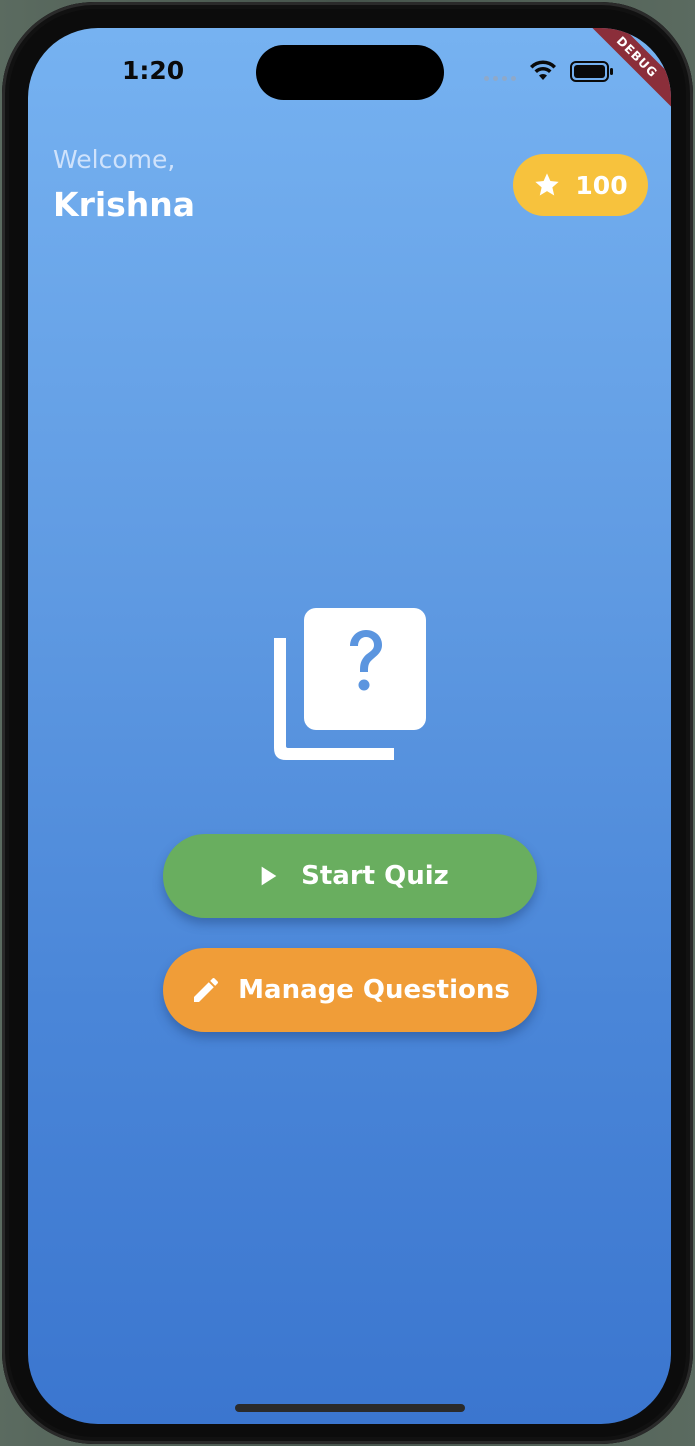  Describe the element at coordinates (375, 876) in the screenshot. I see `start-quiz-label: Start Quiz` at that location.